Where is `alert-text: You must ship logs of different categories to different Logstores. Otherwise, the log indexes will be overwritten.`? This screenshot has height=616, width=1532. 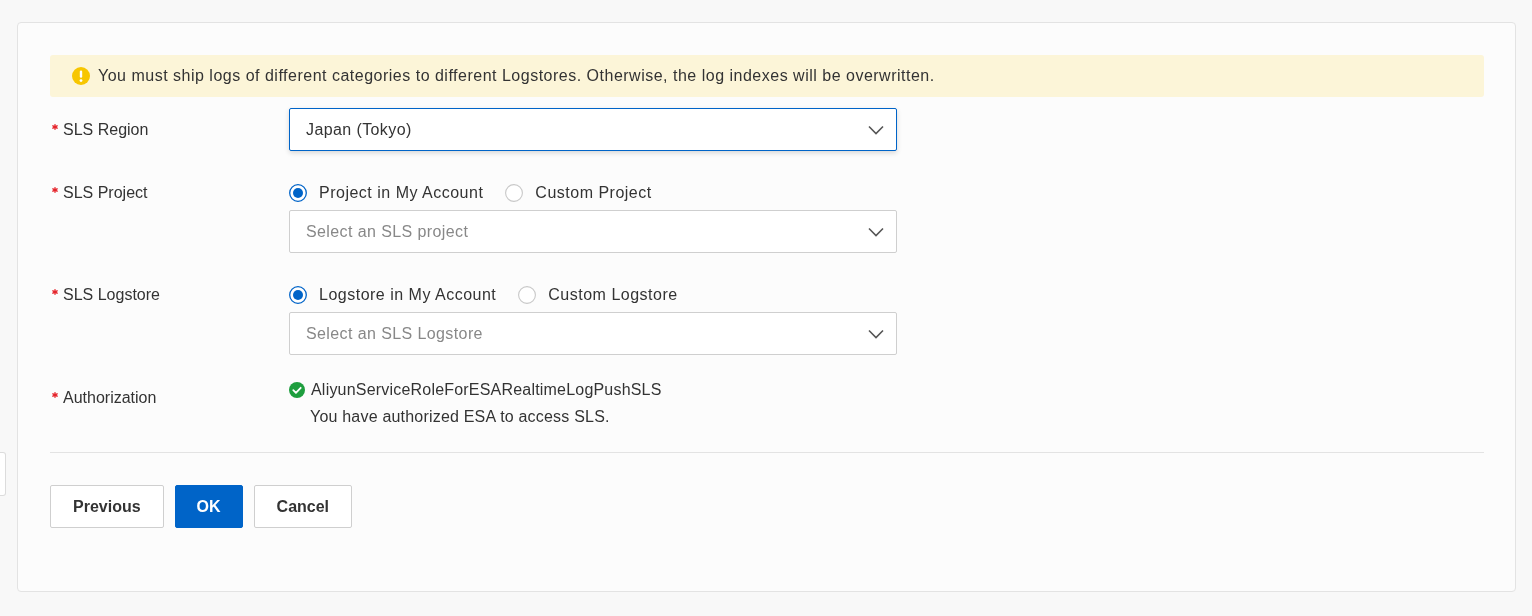 alert-text: You must ship logs of different categories to different Logstores. Otherwise, the log indexes will be overwritten. is located at coordinates (516, 76).